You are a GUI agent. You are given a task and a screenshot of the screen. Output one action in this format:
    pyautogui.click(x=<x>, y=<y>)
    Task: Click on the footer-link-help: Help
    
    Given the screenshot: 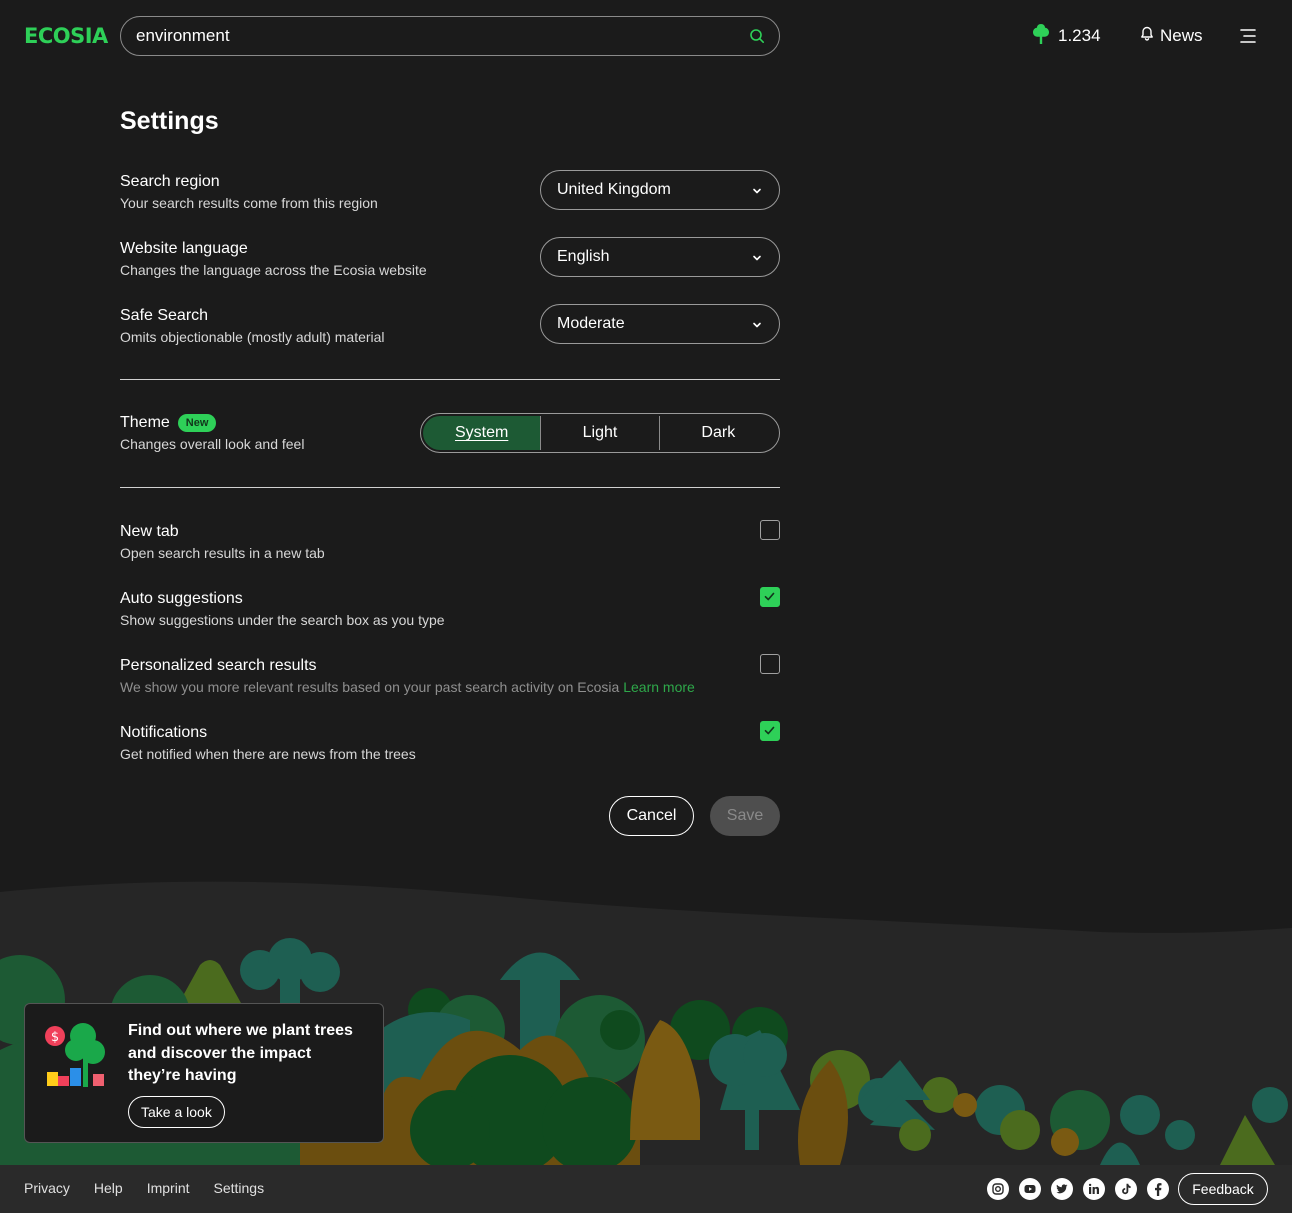 What is the action you would take?
    pyautogui.click(x=108, y=1188)
    